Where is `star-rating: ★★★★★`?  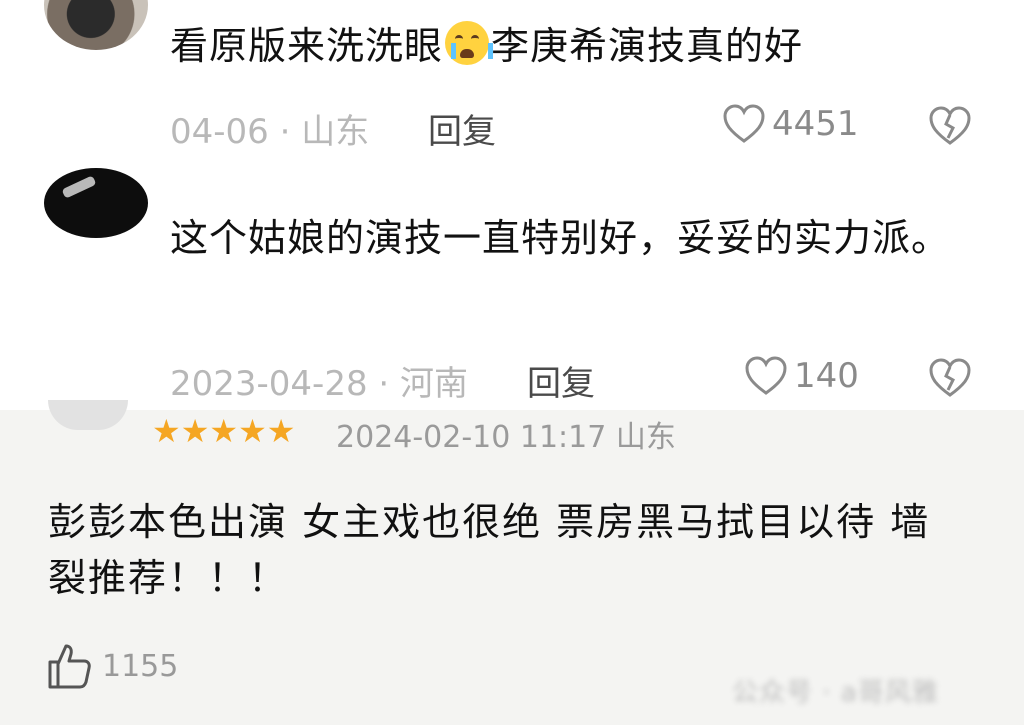
star-rating: ★★★★★ is located at coordinates (224, 431).